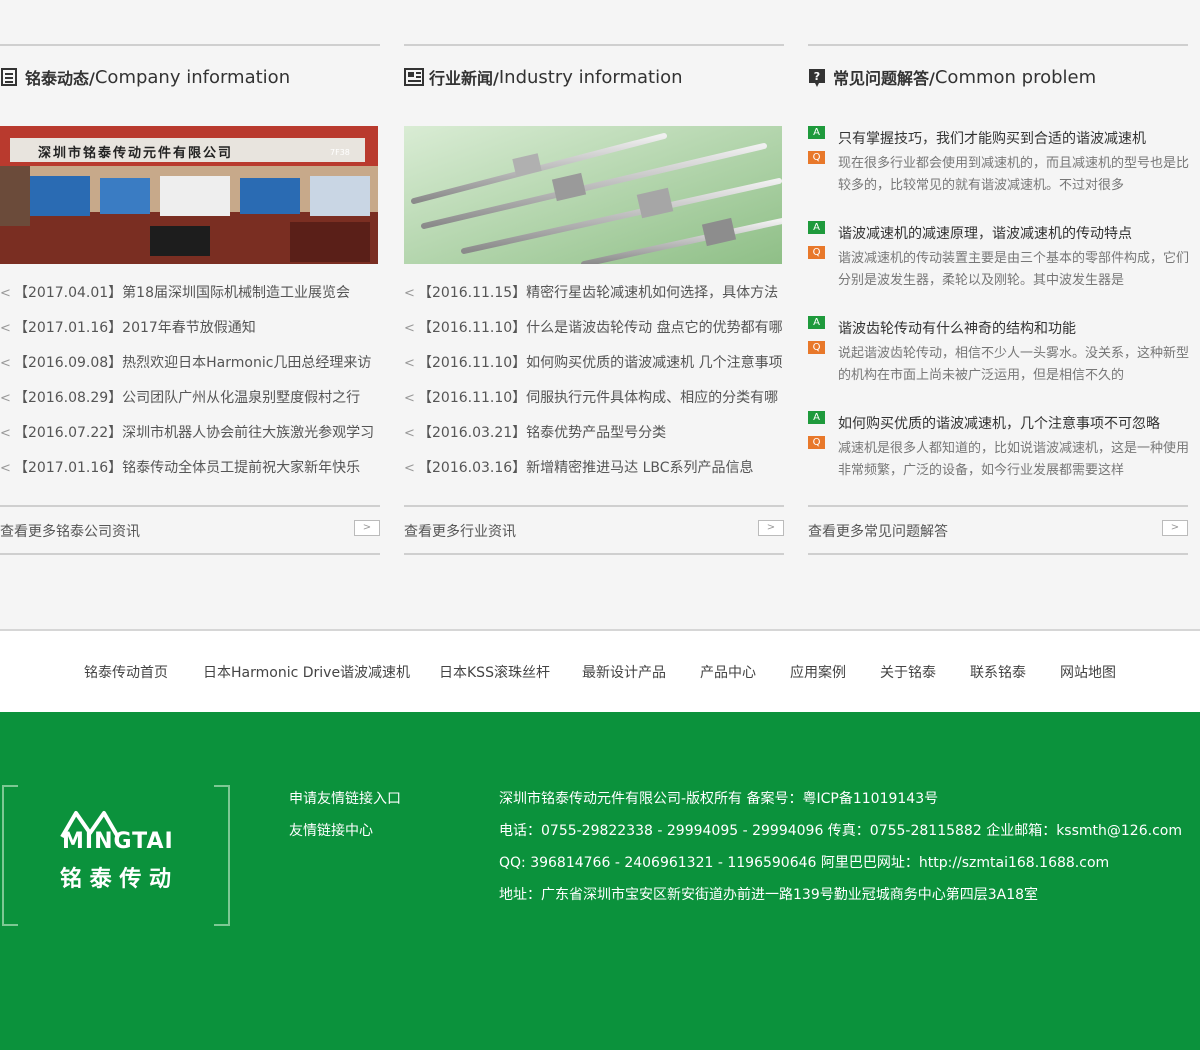 The height and width of the screenshot is (1050, 1200). I want to click on news-item: < 【2016.03.16】新增精密推进马达 LBC系列产品信息, so click(594, 468).